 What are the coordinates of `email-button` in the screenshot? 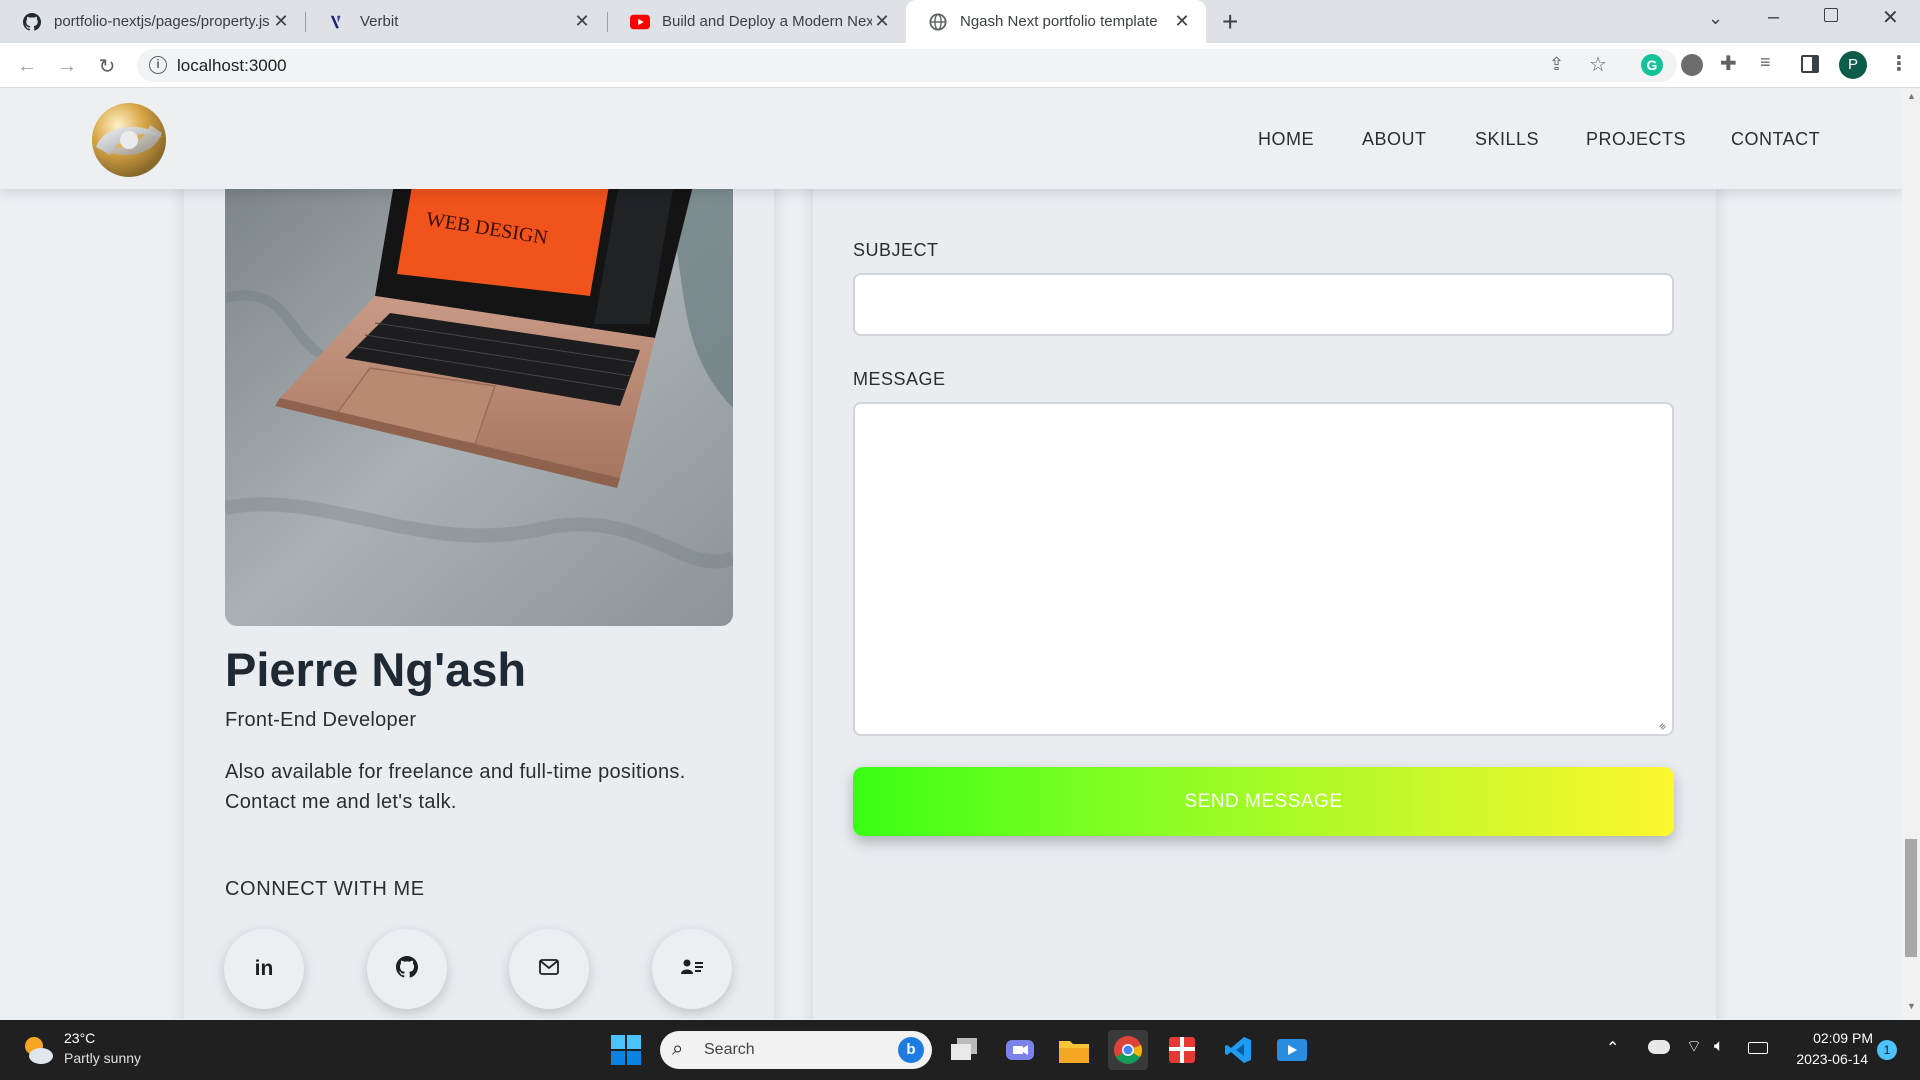 It's located at (549, 969).